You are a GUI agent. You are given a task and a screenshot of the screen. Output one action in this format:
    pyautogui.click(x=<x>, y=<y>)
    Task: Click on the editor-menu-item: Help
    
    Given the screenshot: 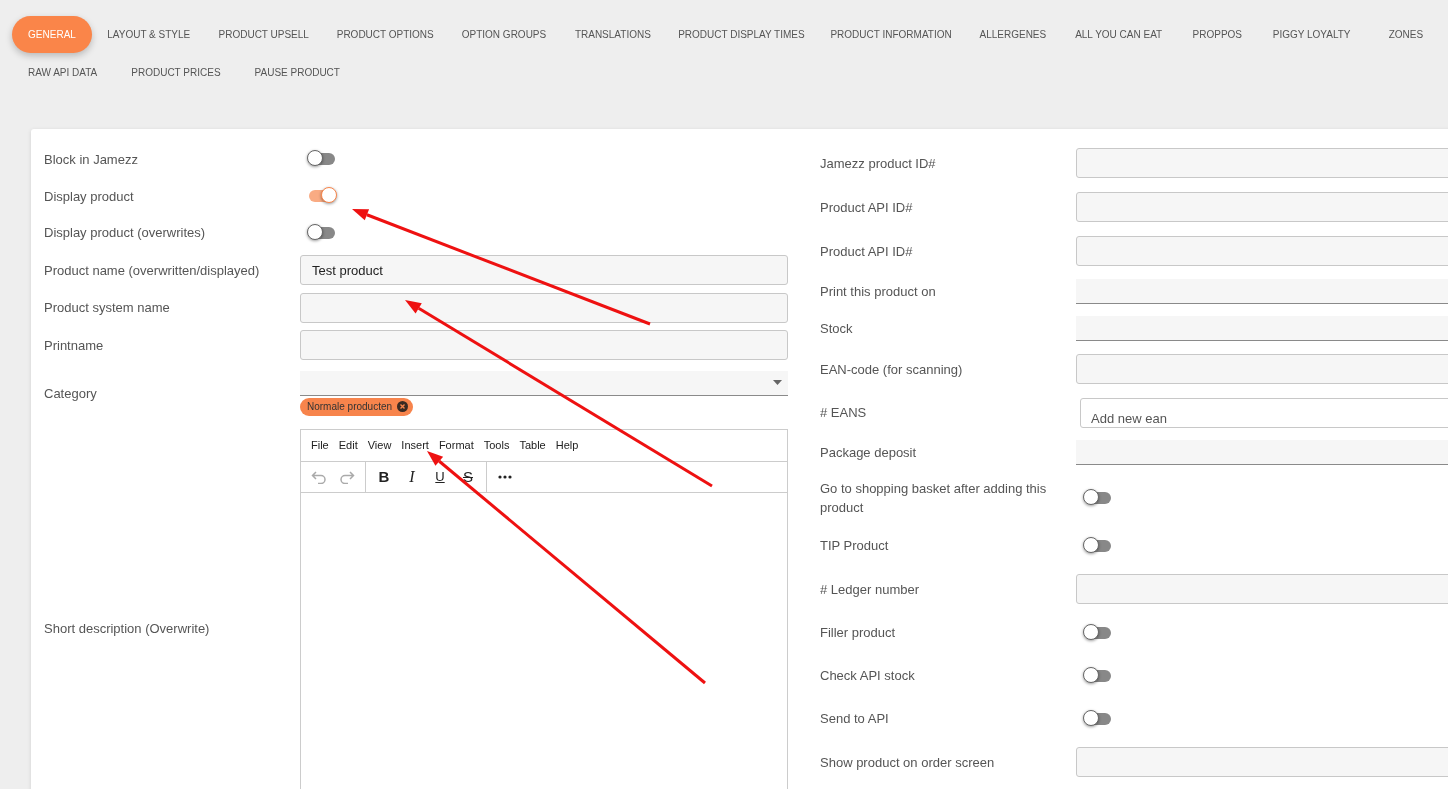 What is the action you would take?
    pyautogui.click(x=567, y=445)
    